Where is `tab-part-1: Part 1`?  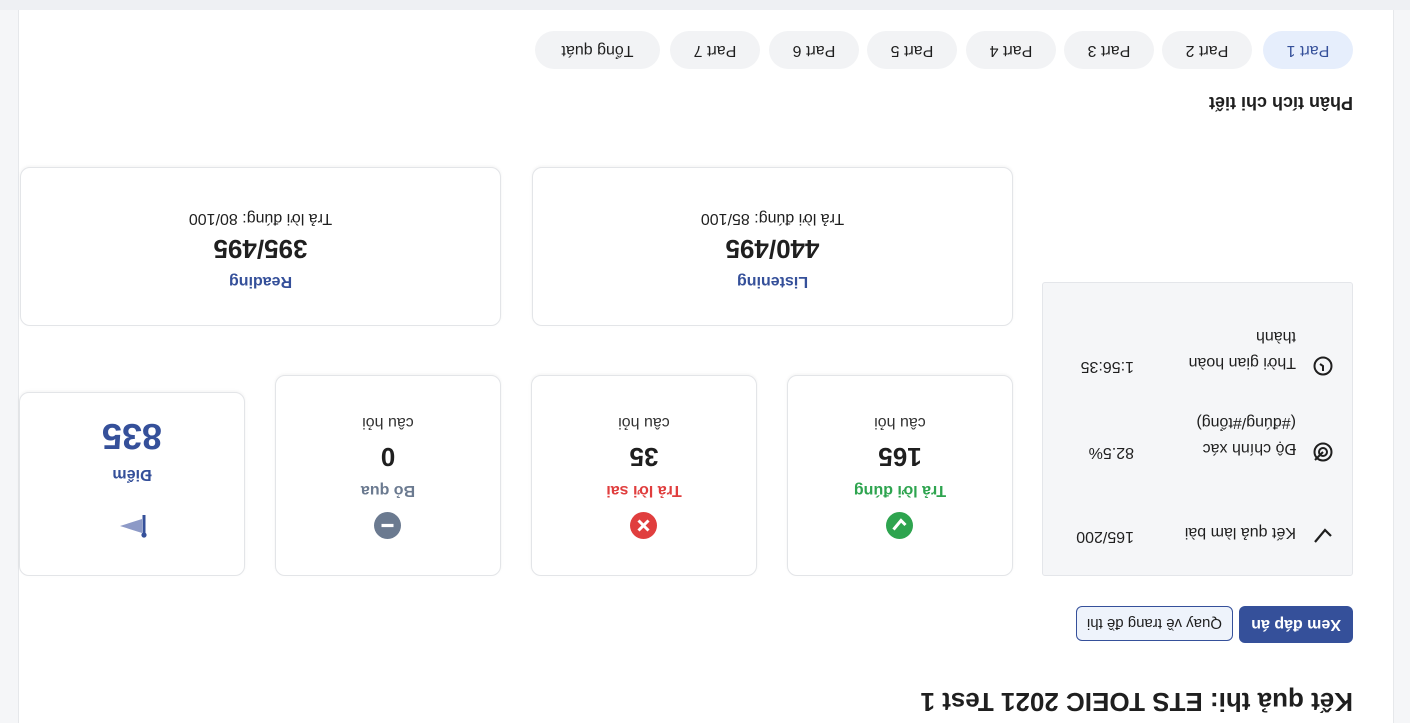 tab-part-1: Part 1 is located at coordinates (1308, 50).